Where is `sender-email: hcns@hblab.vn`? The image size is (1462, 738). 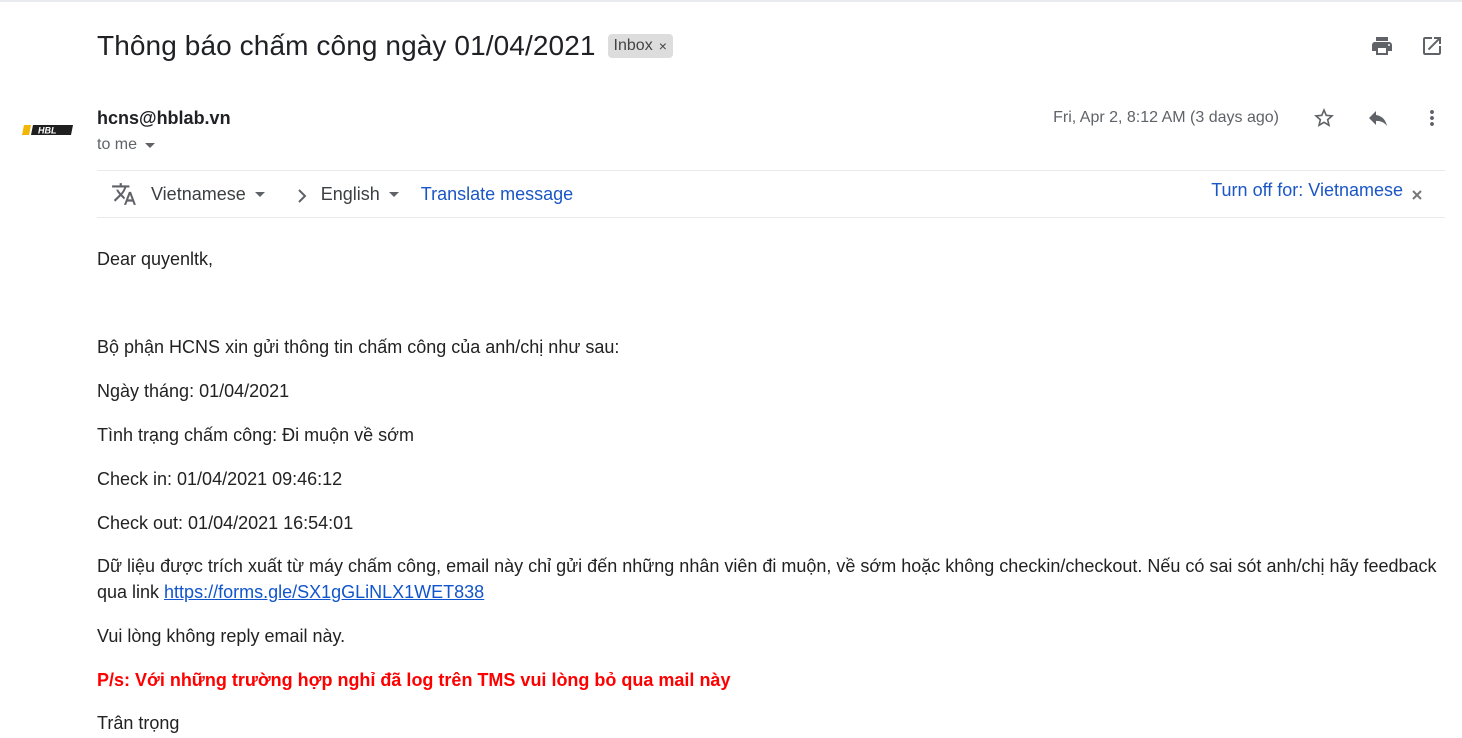
sender-email: hcns@hblab.vn is located at coordinates (164, 118).